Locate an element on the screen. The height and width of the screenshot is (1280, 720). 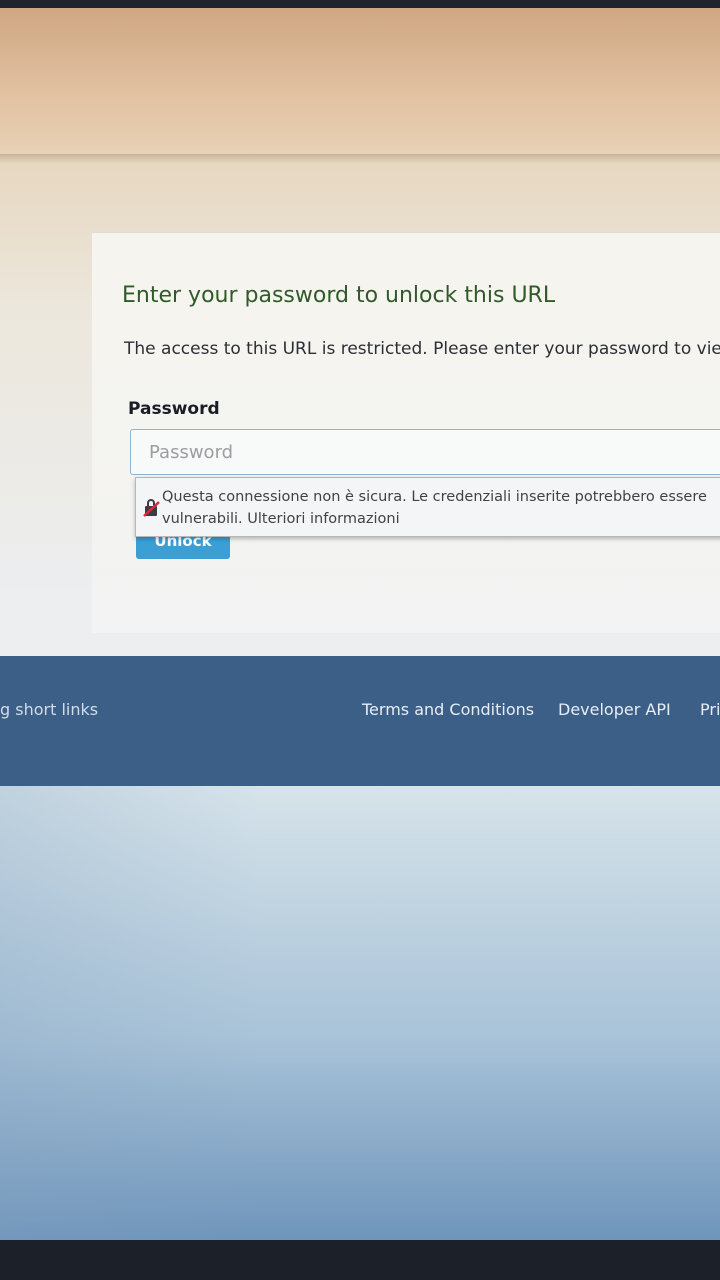
privacy-link: Pri is located at coordinates (710, 709).